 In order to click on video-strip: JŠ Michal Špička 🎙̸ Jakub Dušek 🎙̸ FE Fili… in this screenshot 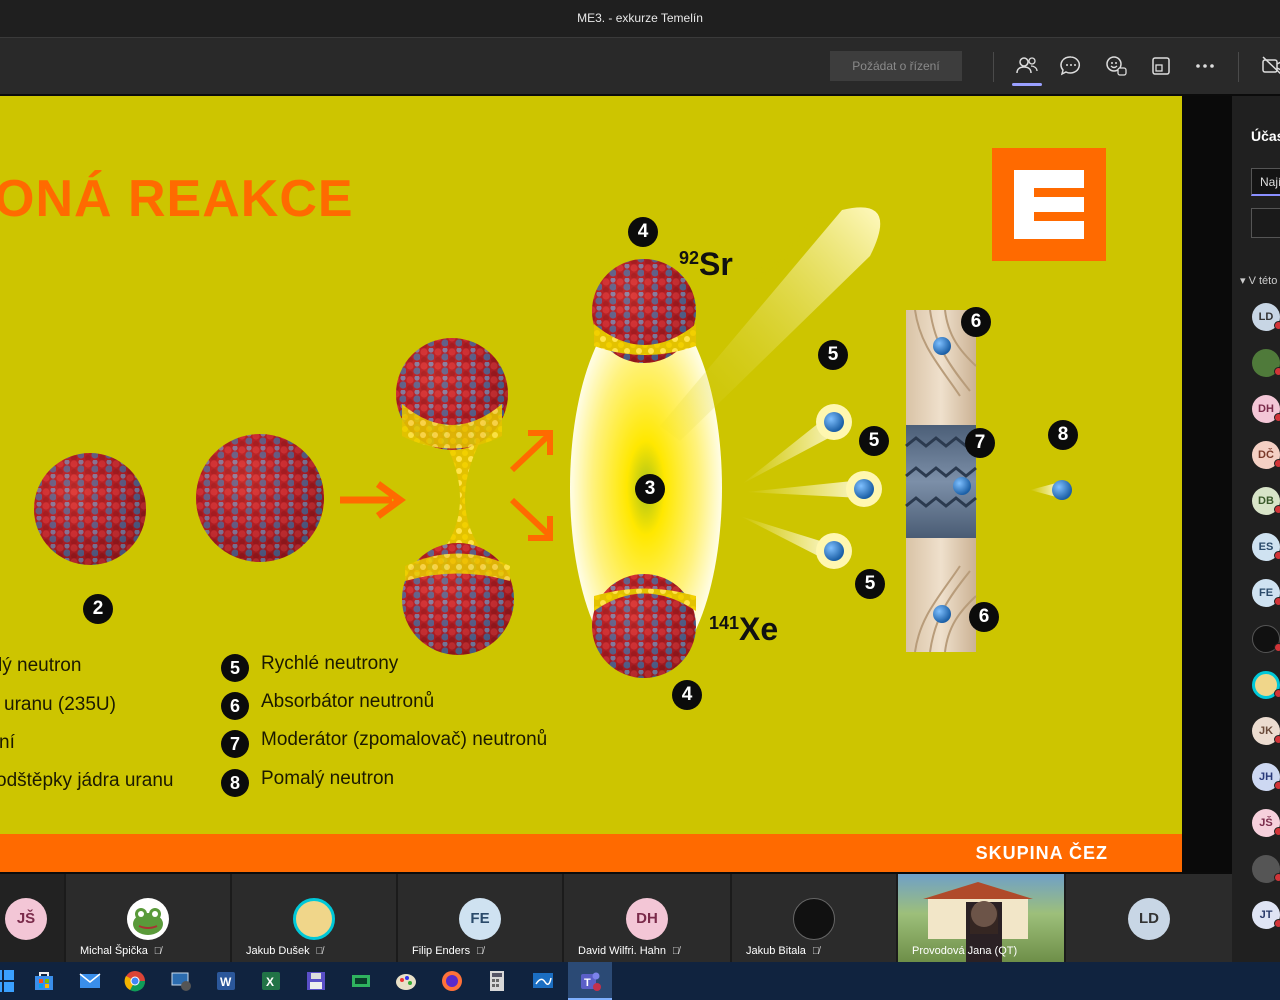, I will do `click(616, 918)`.